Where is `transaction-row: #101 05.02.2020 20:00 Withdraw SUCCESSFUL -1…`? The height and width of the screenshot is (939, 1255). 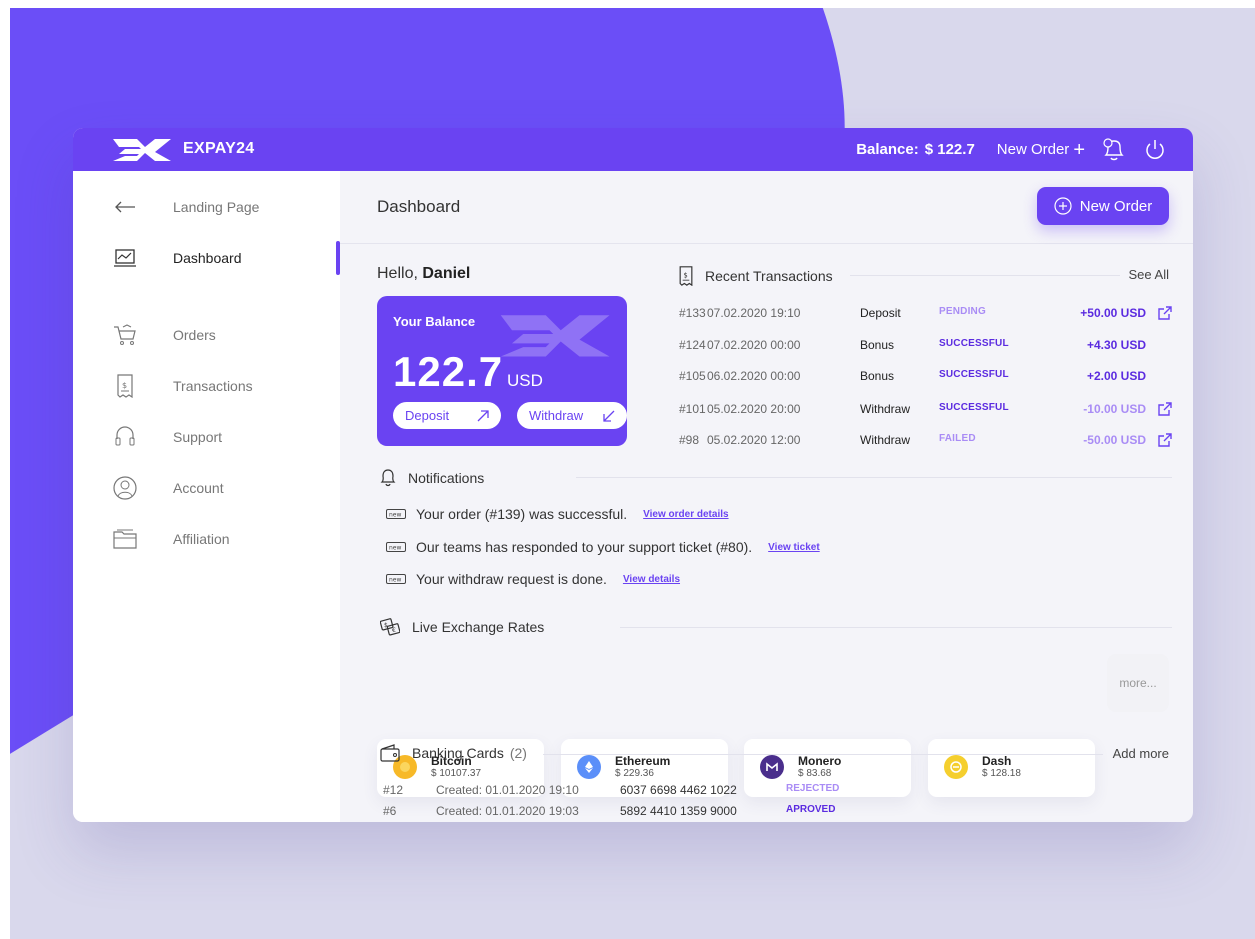
transaction-row: #101 05.02.2020 20:00 Withdraw SUCCESSFUL -1… is located at coordinates (925, 412).